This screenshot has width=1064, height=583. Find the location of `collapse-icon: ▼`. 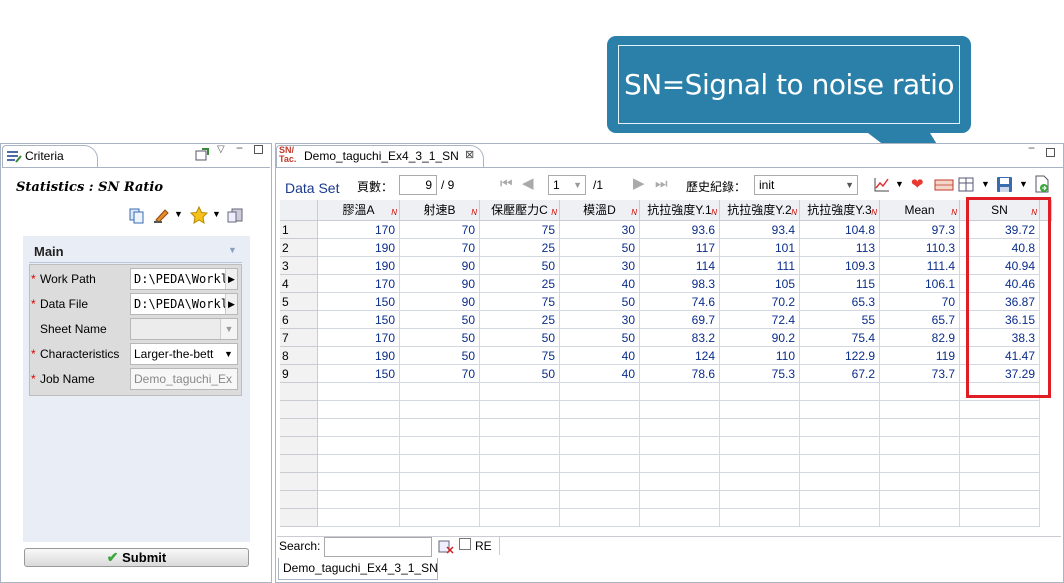

collapse-icon: ▼ is located at coordinates (232, 250).